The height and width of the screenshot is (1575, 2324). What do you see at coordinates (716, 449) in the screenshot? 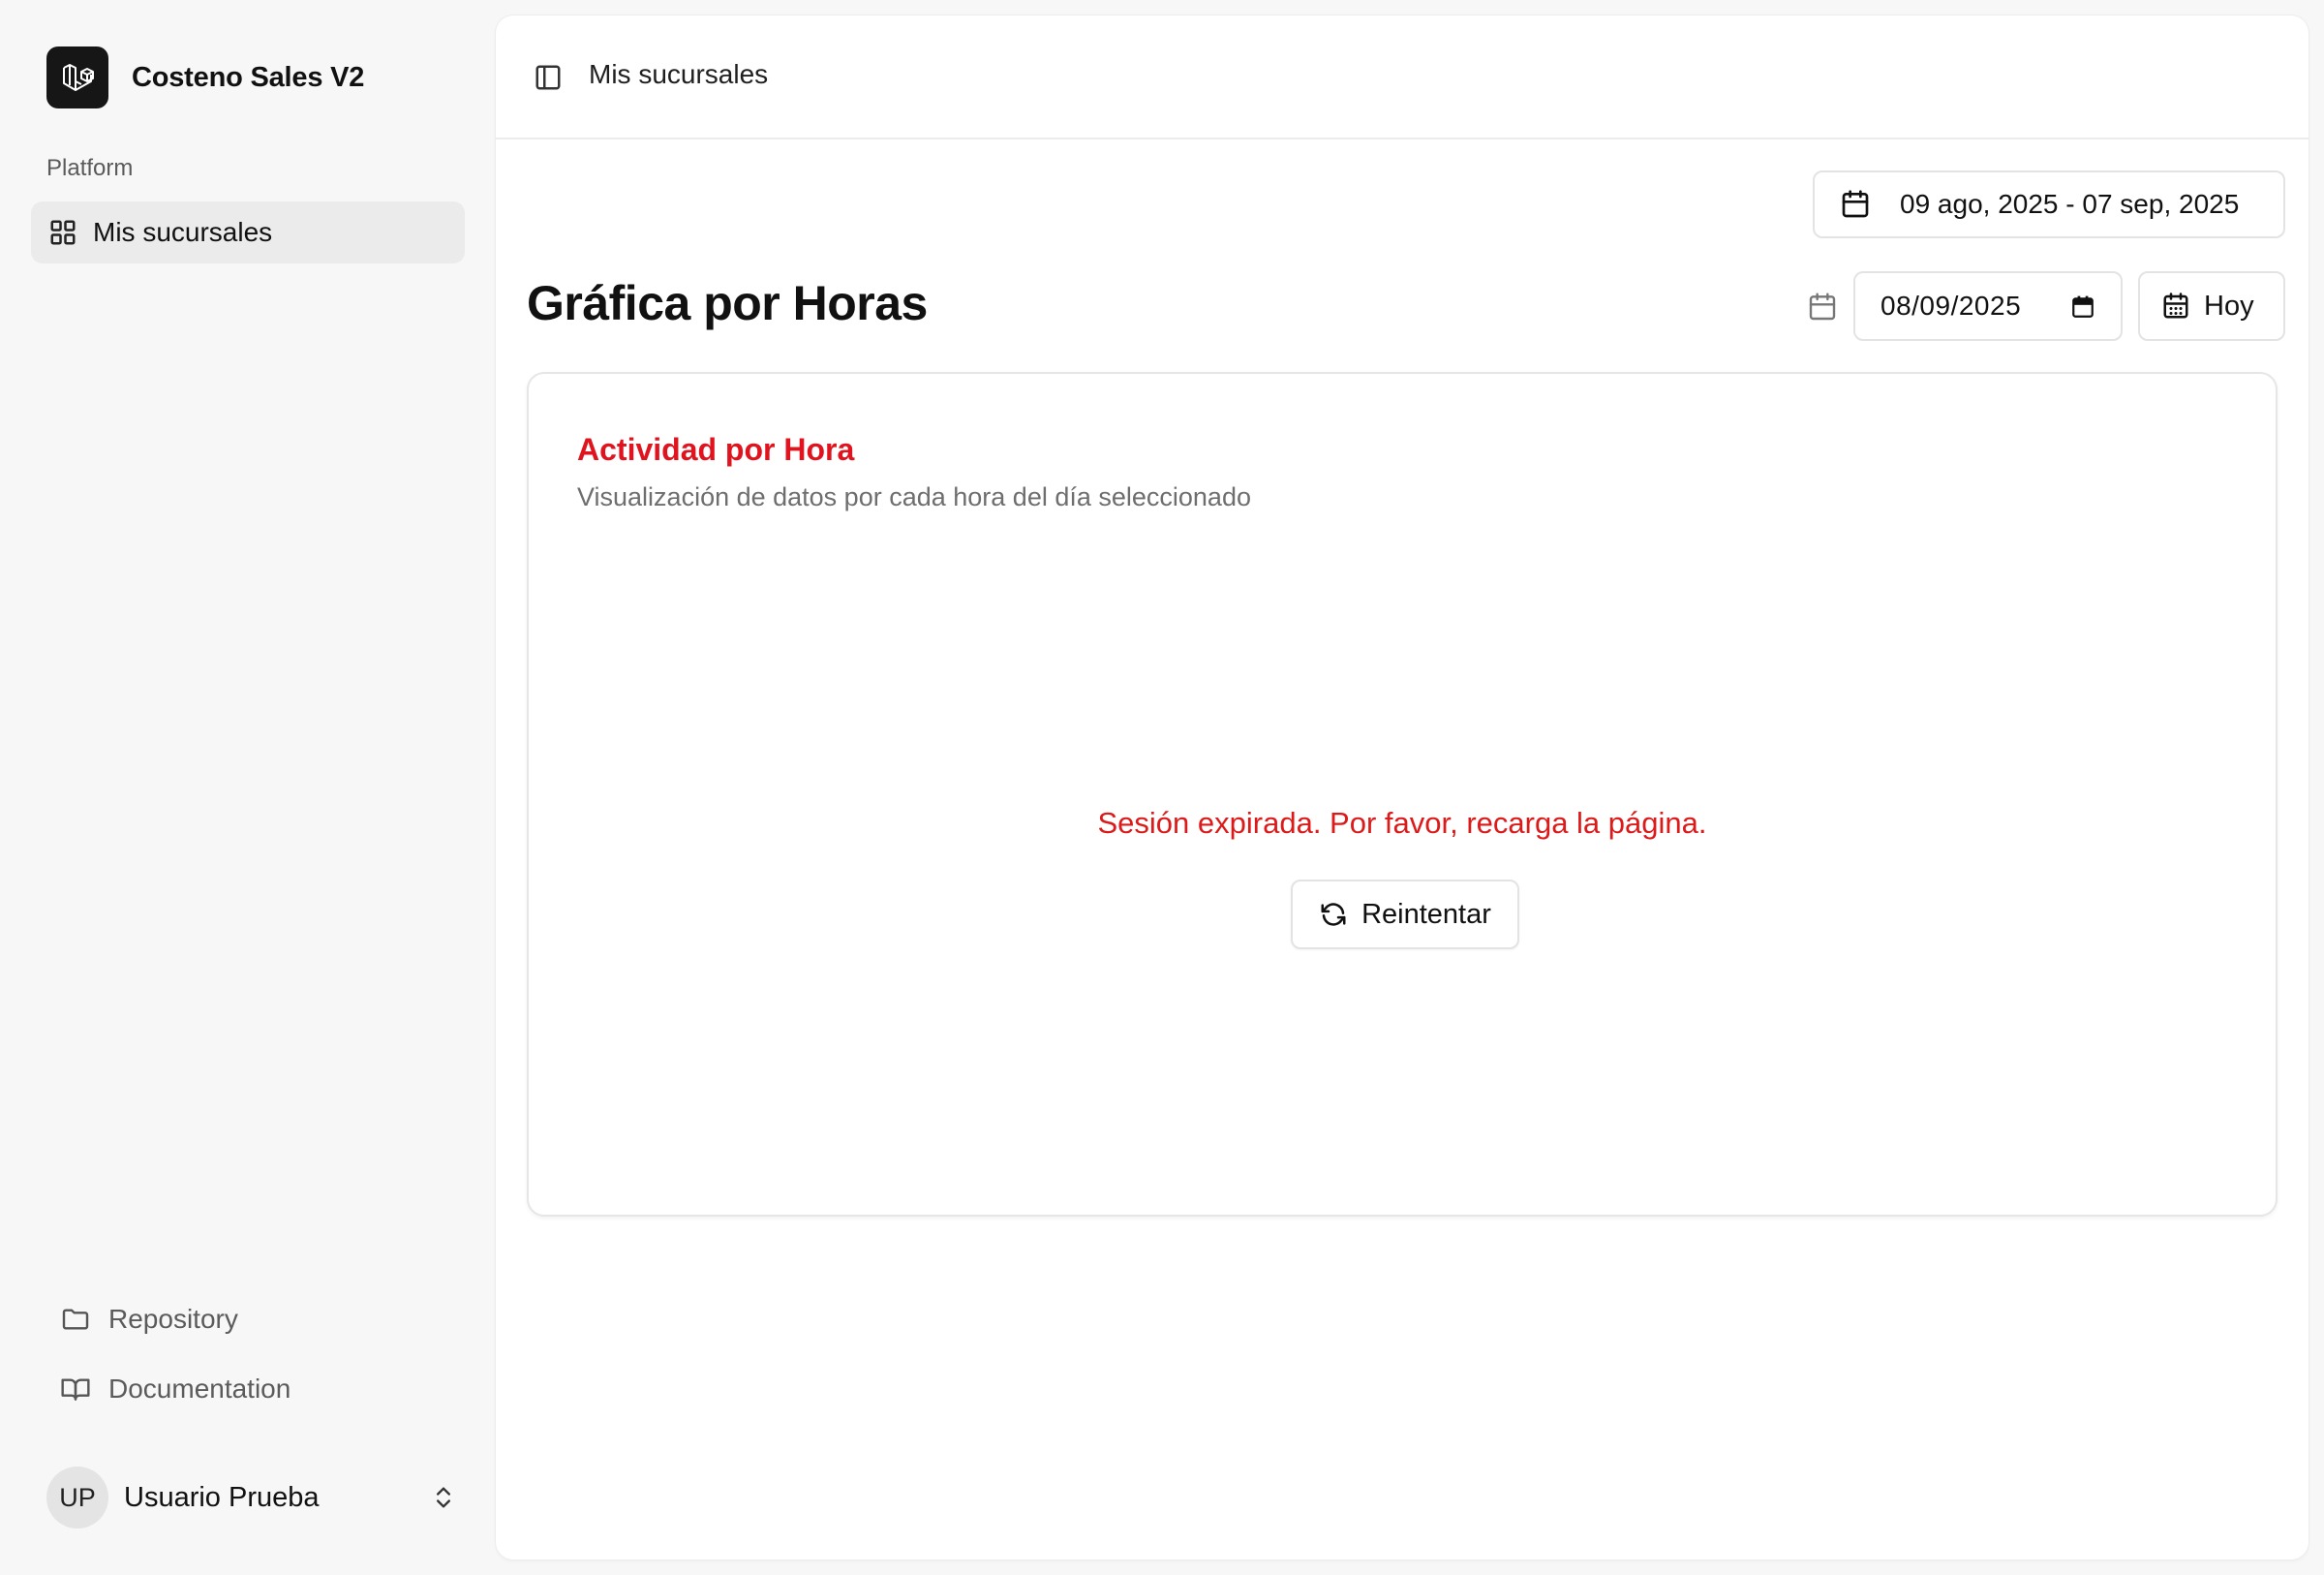
I see `card-title: Actividad por Hora` at bounding box center [716, 449].